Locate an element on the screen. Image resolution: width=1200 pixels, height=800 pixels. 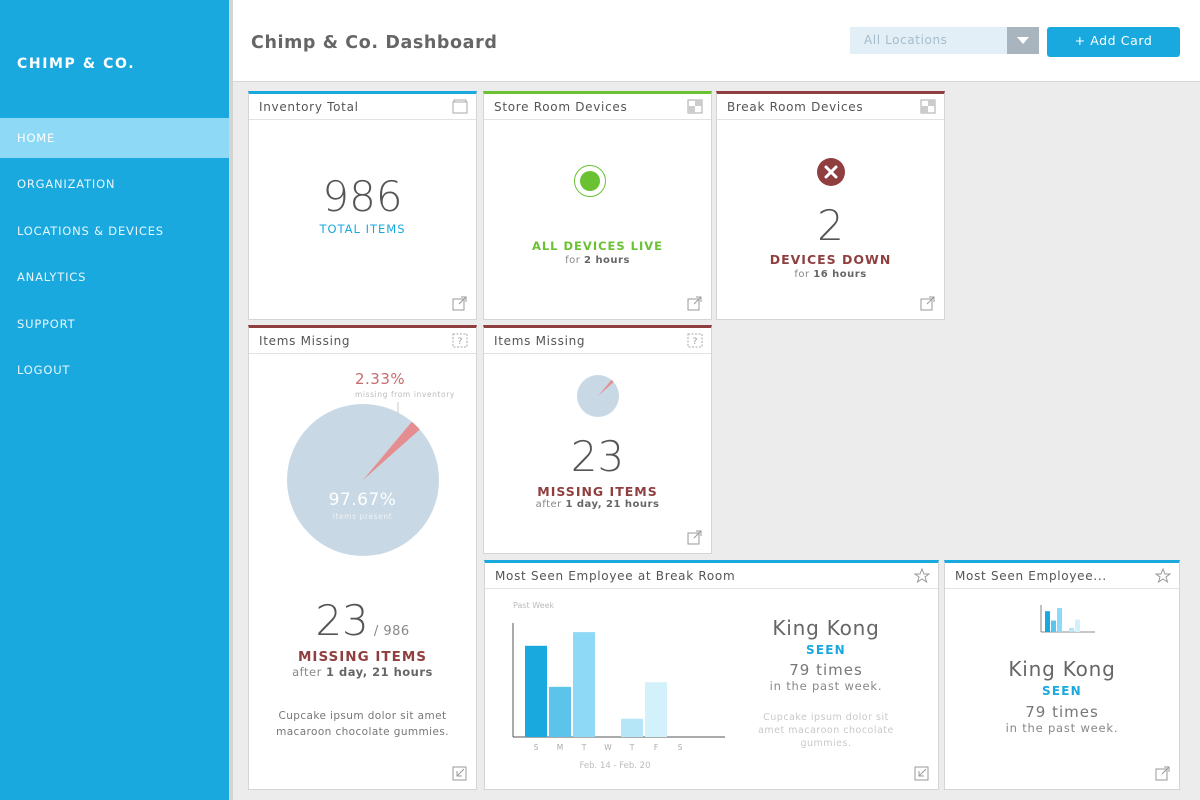
inventory-total-ref: / 986 is located at coordinates (391, 631).